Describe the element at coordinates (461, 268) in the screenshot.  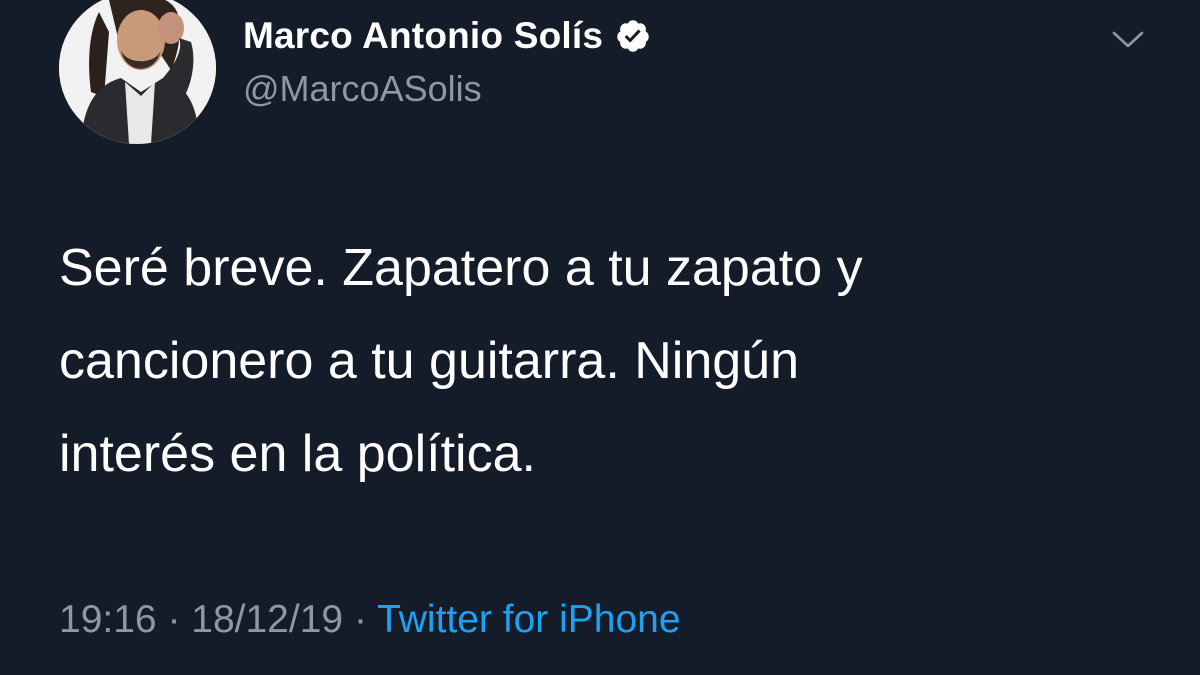
I see `tweet-text-line: Seré breve. Zapatero a tu zapato y` at that location.